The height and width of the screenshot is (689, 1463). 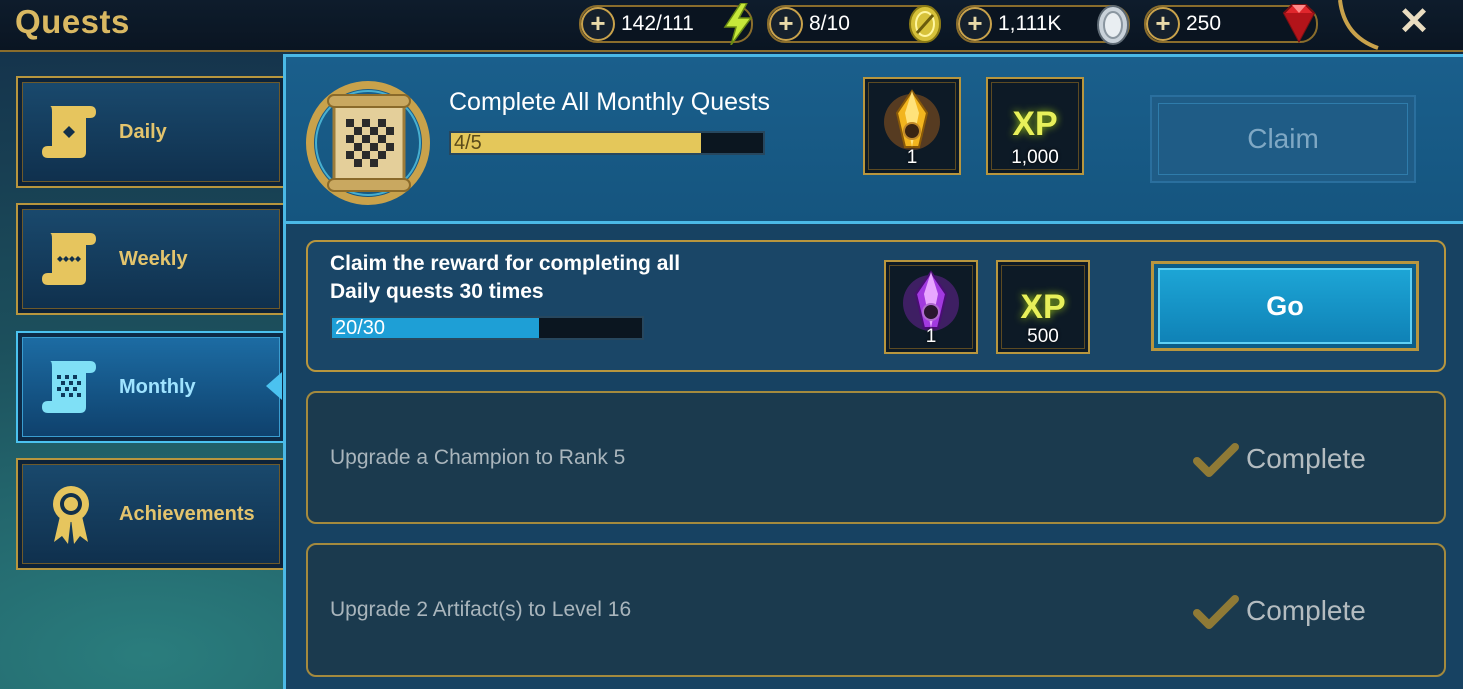 What do you see at coordinates (598, 24) in the screenshot?
I see `add-energy-button: +` at bounding box center [598, 24].